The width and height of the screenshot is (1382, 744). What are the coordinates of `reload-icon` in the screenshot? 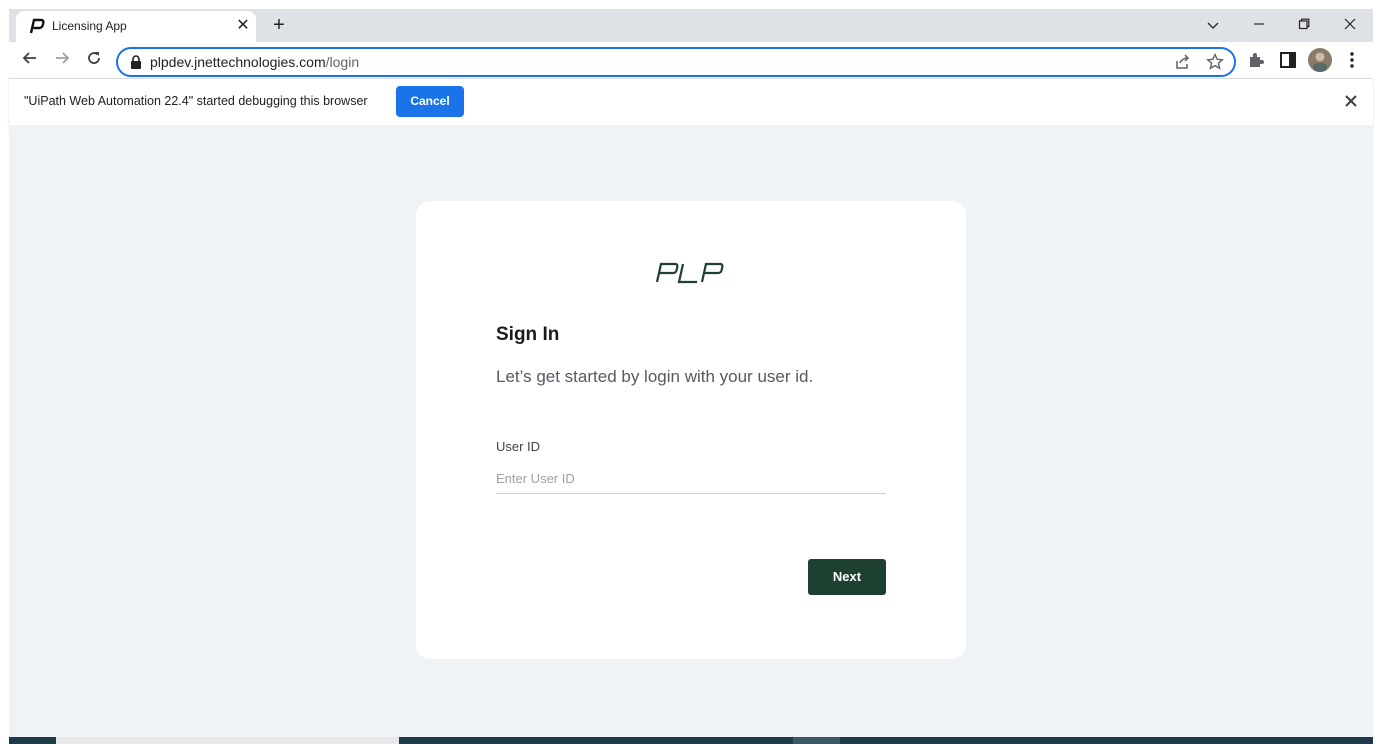 It's located at (94, 60).